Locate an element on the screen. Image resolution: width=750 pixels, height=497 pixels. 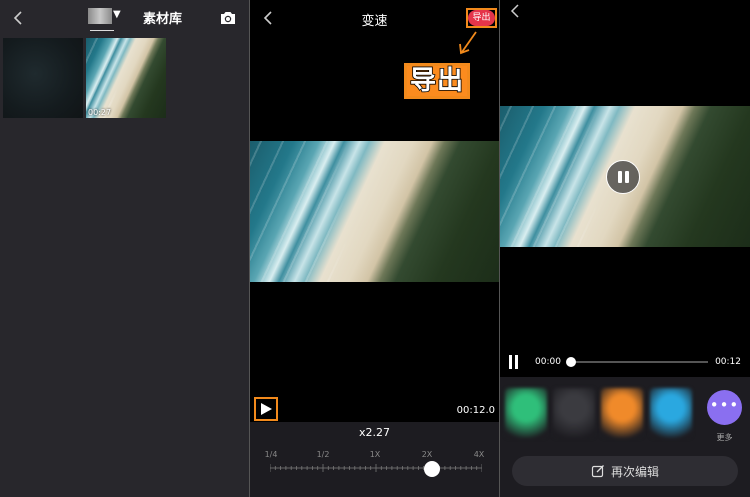
annotation-arrow-icon is located at coordinates (468, 43).